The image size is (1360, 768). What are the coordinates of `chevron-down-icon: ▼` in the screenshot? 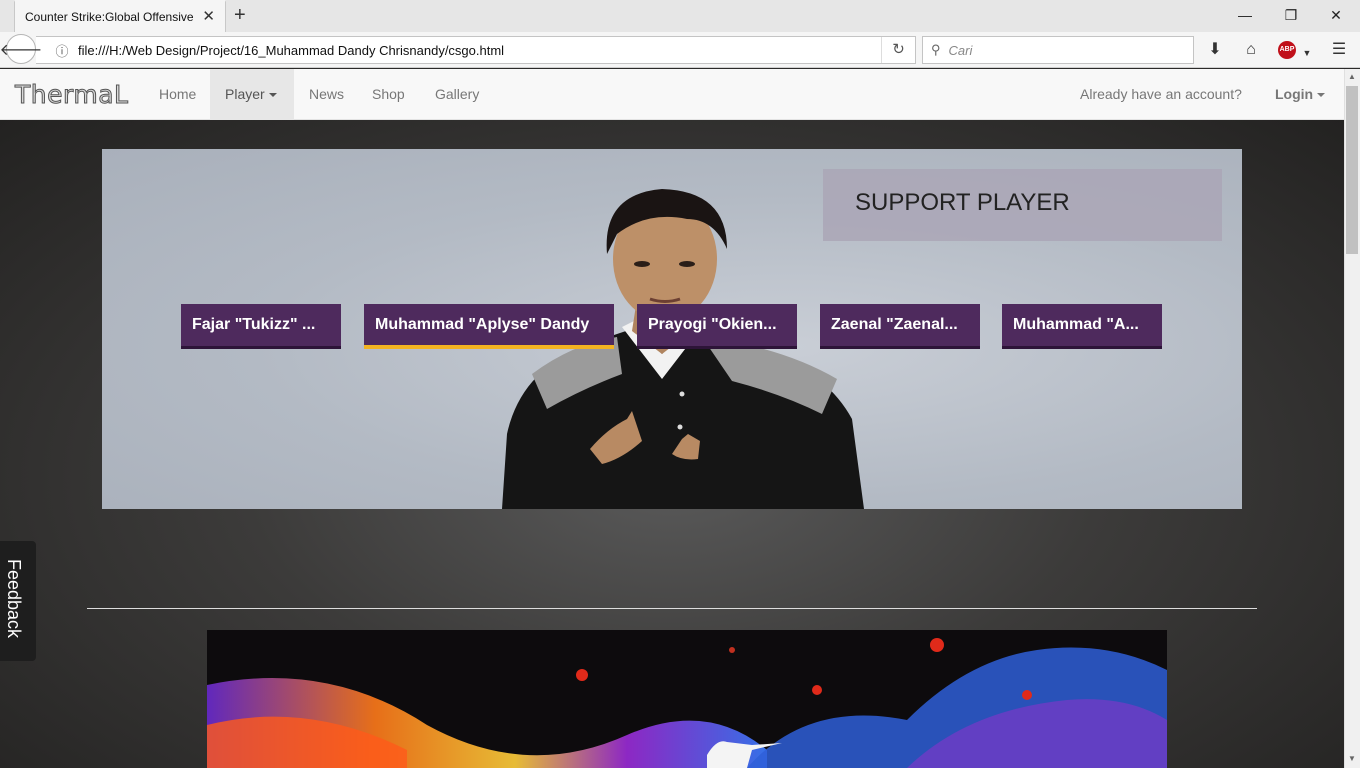 It's located at (1307, 53).